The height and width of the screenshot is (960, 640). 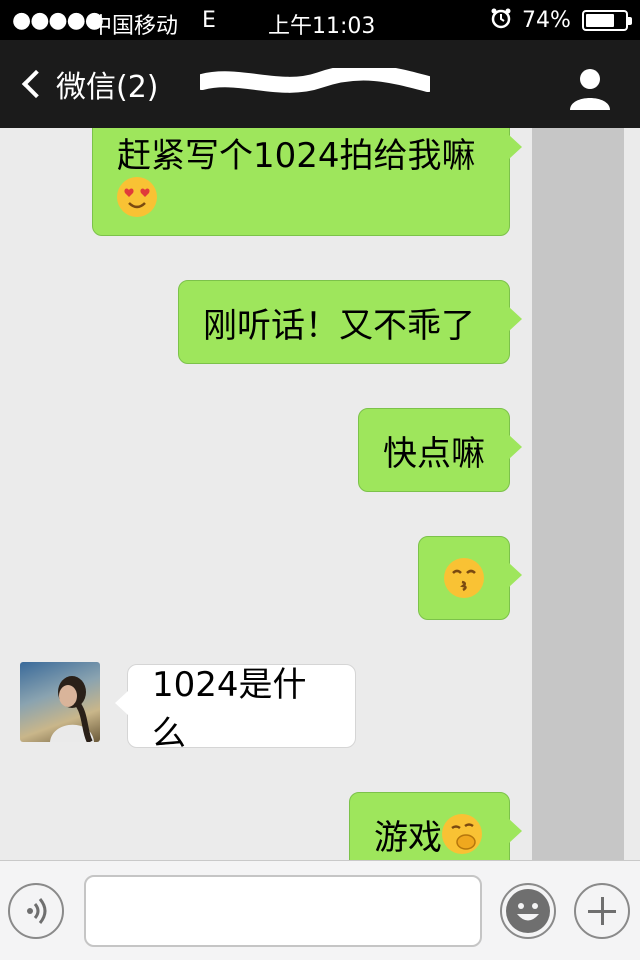 I want to click on contact-avatar, so click(x=60, y=702).